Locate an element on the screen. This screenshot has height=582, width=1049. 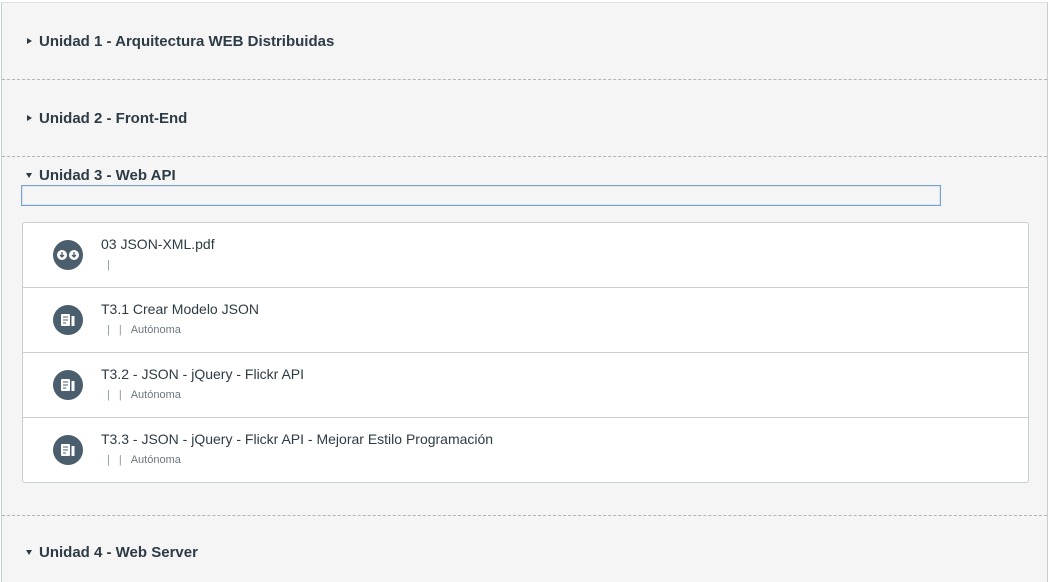
module-header-unidad-4: Unidad 4 - Web Server is located at coordinates (524, 549).